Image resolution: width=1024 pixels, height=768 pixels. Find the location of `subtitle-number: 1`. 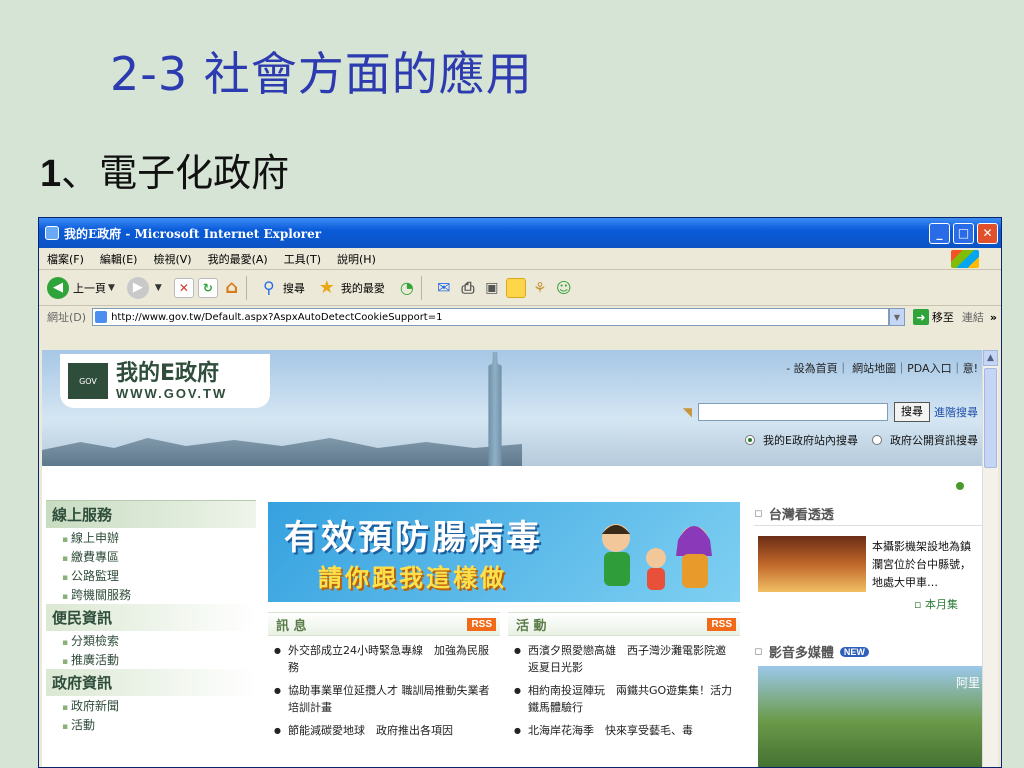

subtitle-number: 1 is located at coordinates (51, 174).